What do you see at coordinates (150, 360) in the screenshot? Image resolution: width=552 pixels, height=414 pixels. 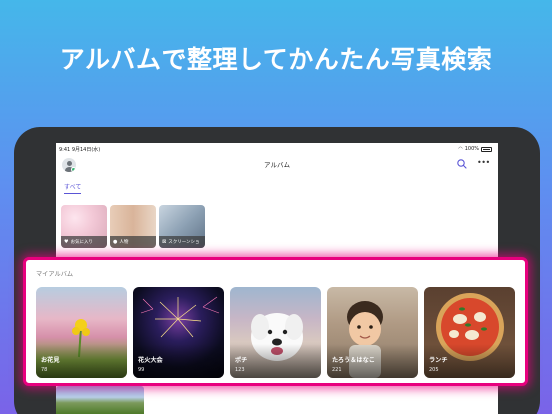 I see `album-name: 花火大会` at bounding box center [150, 360].